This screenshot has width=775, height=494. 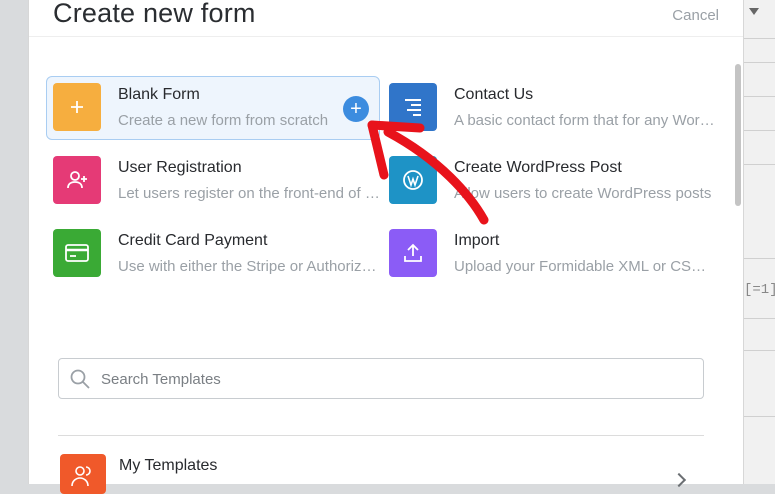 What do you see at coordinates (180, 167) in the screenshot?
I see `option-name: User Registration` at bounding box center [180, 167].